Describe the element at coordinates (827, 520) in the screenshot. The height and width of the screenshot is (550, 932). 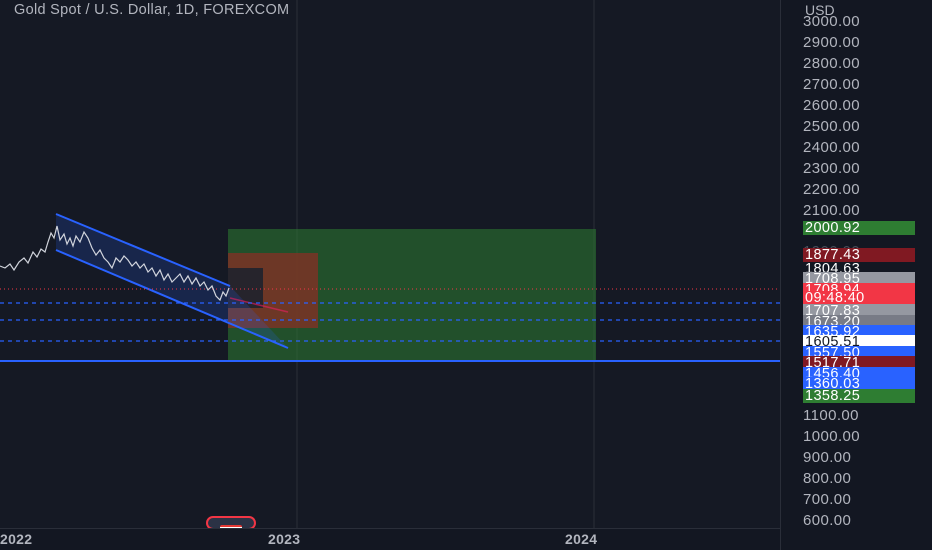
I see `price-tick: 600.00` at that location.